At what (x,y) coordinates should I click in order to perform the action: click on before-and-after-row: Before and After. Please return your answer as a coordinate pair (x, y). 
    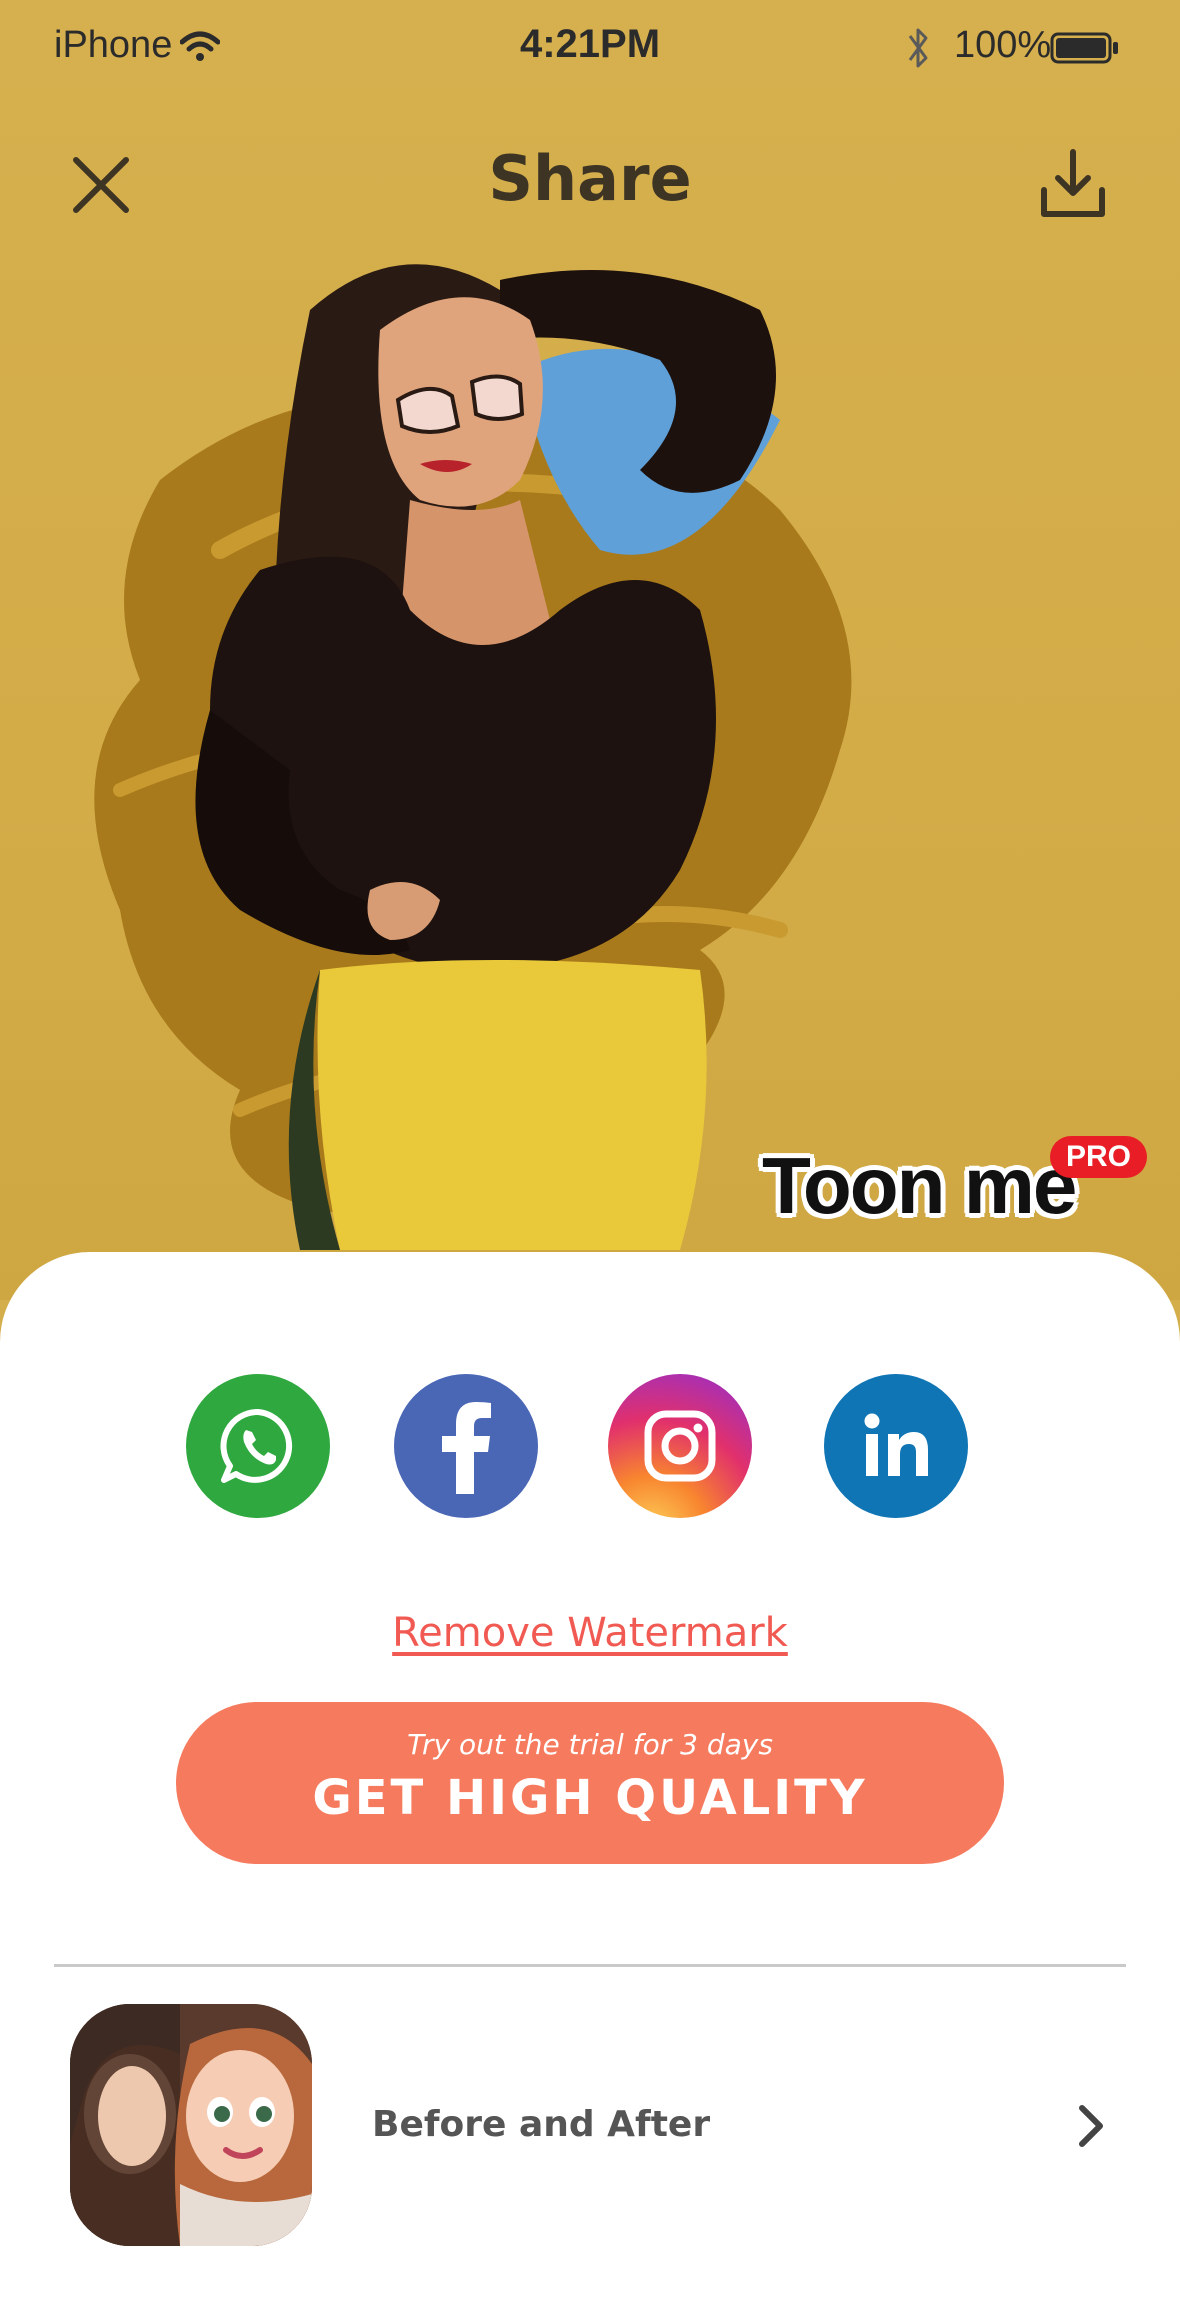
    Looking at the image, I should click on (590, 2132).